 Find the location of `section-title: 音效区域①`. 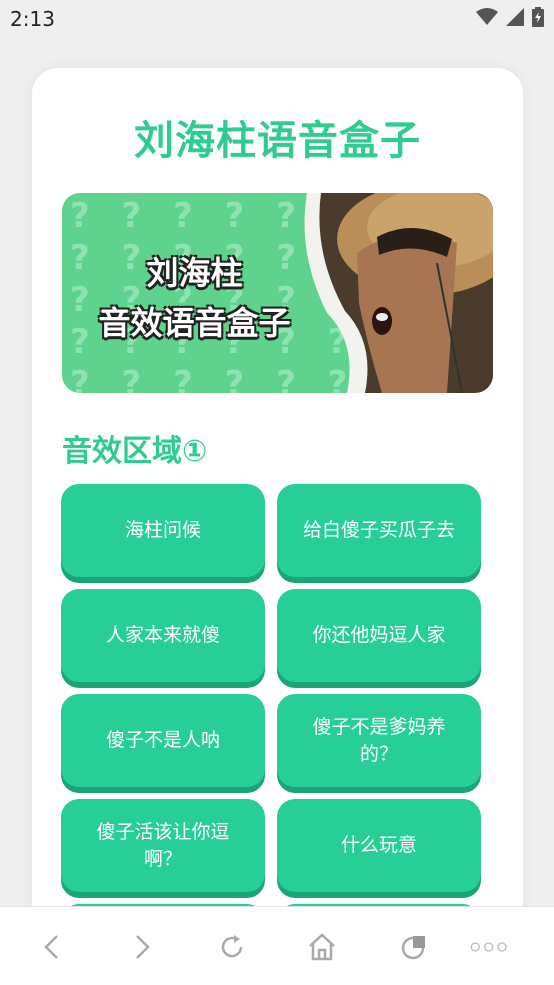

section-title: 音效区域① is located at coordinates (135, 451).